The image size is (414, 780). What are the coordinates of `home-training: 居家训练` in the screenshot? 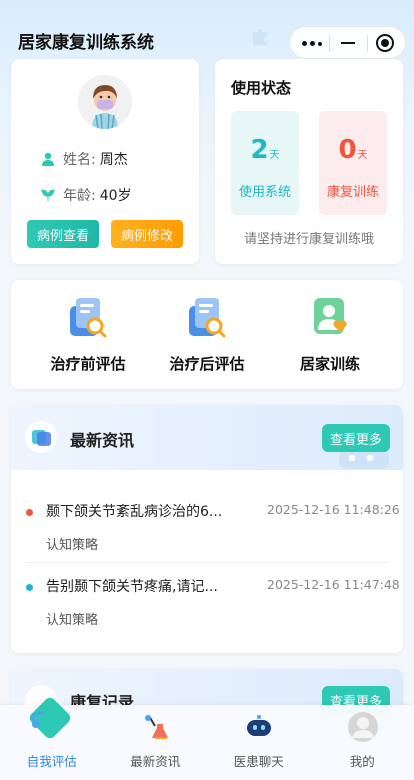 It's located at (330, 337).